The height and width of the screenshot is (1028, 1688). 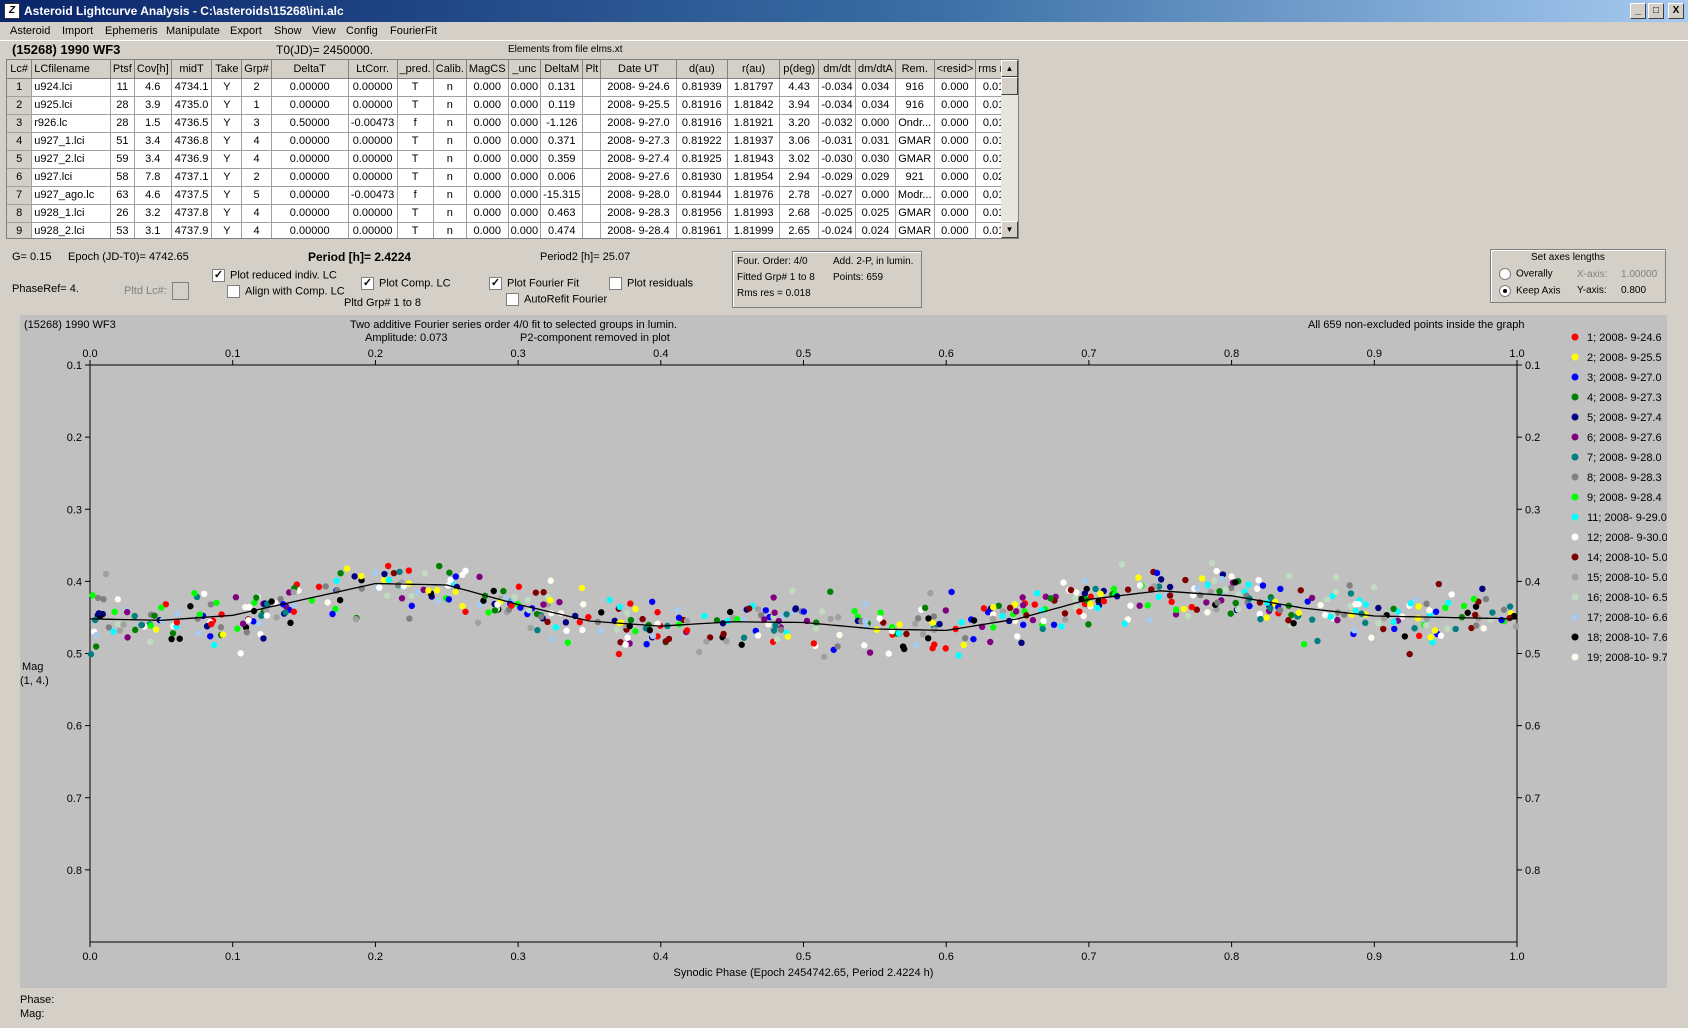 What do you see at coordinates (754, 87) in the screenshot?
I see `table-cell: 1.81797` at bounding box center [754, 87].